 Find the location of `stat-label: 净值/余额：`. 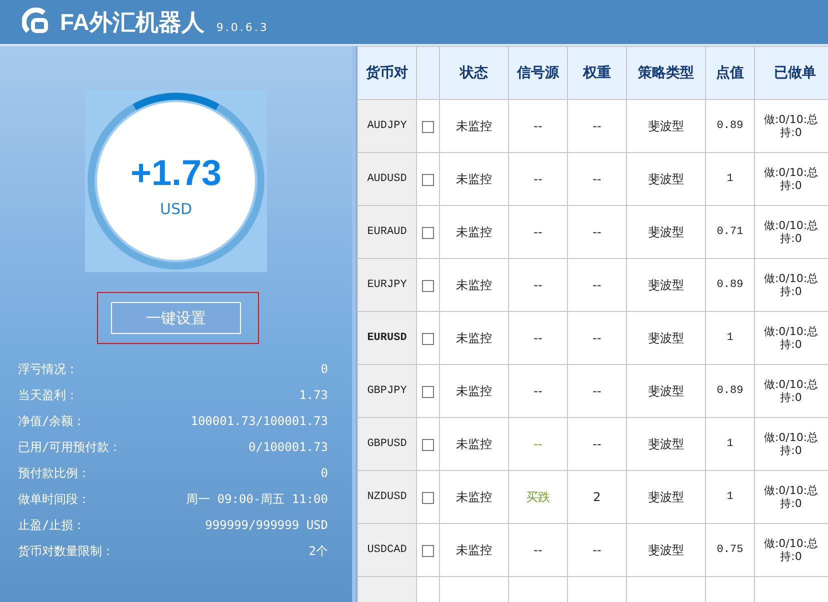

stat-label: 净值/余额： is located at coordinates (52, 421).